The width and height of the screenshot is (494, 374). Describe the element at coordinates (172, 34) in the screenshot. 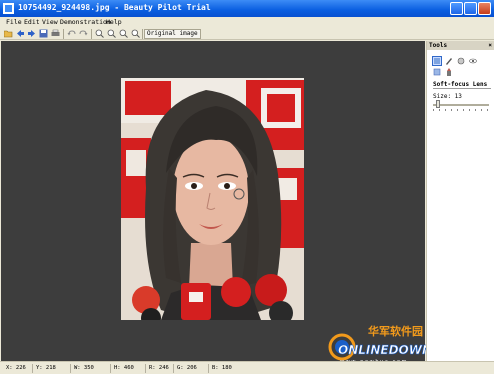

I see `original-image-button: Original image` at that location.